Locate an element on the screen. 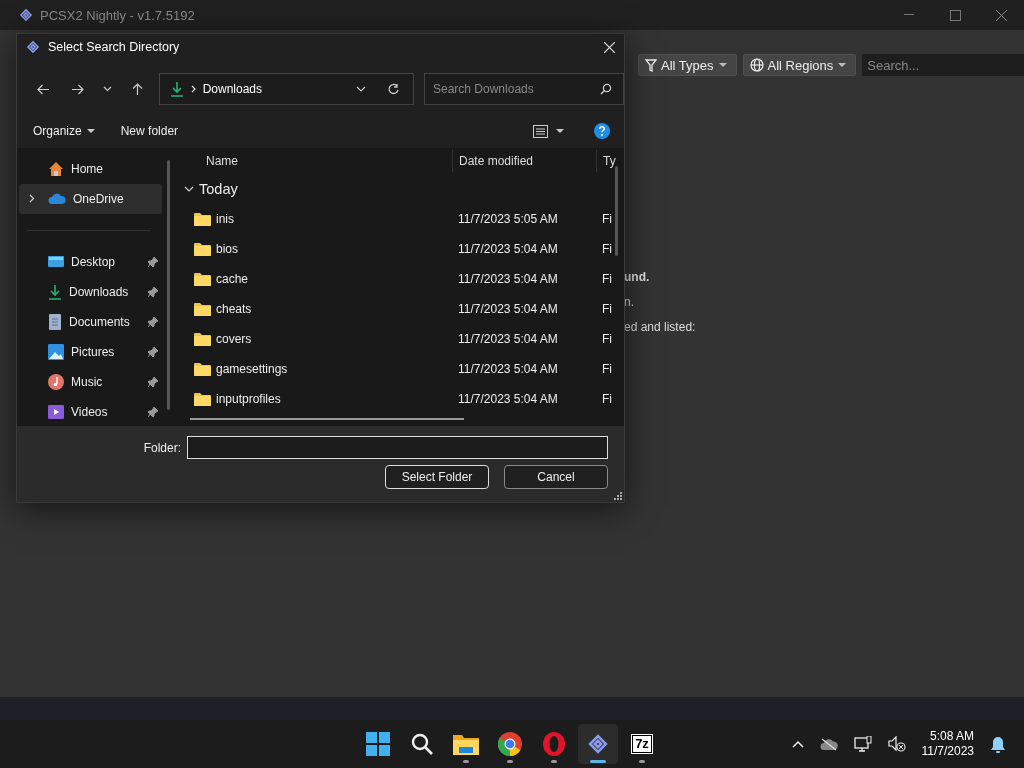 The image size is (1024, 768). new-folder-button: New folder is located at coordinates (149, 131).